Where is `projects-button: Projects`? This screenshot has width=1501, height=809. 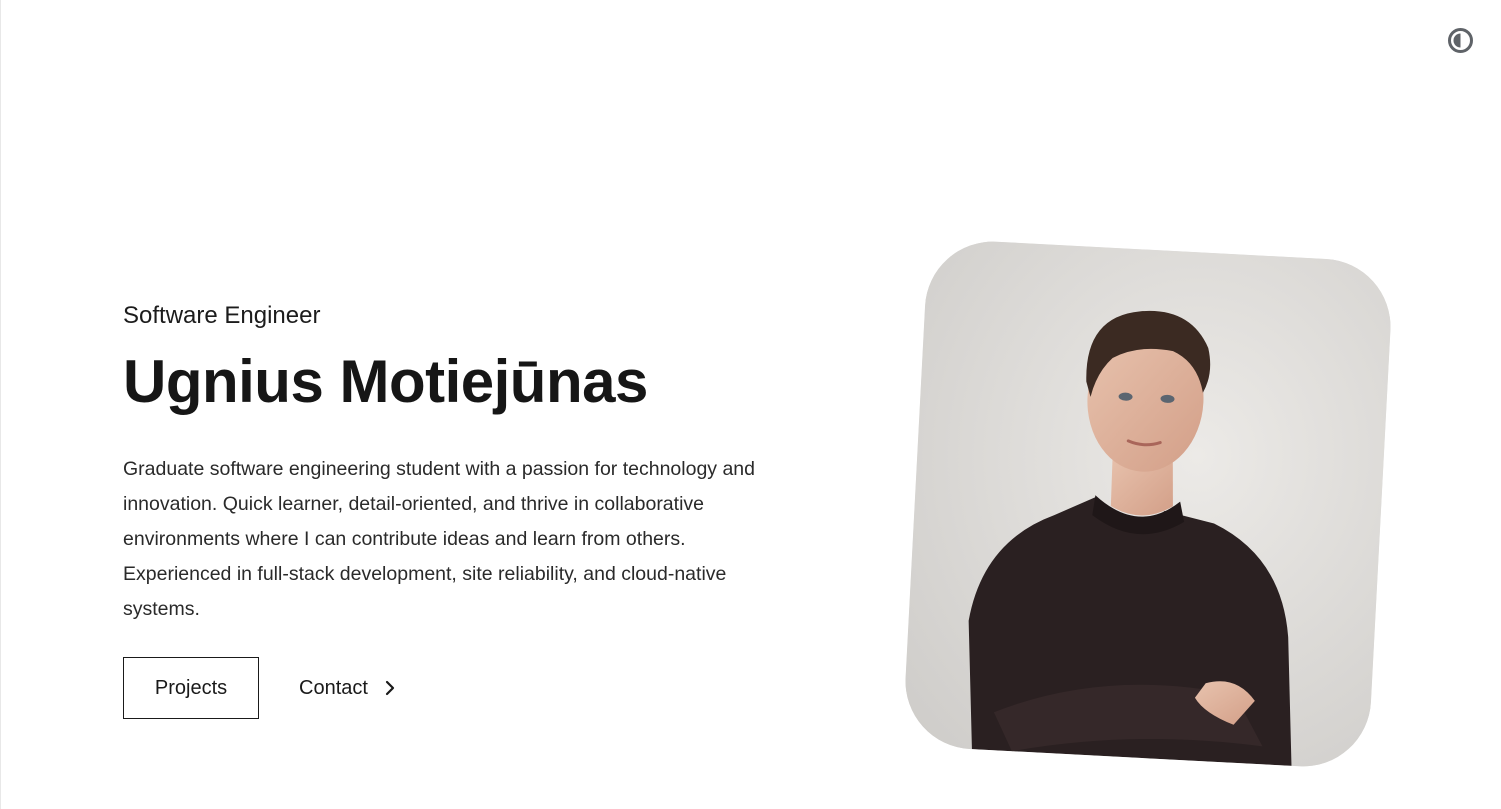
projects-button: Projects is located at coordinates (191, 688).